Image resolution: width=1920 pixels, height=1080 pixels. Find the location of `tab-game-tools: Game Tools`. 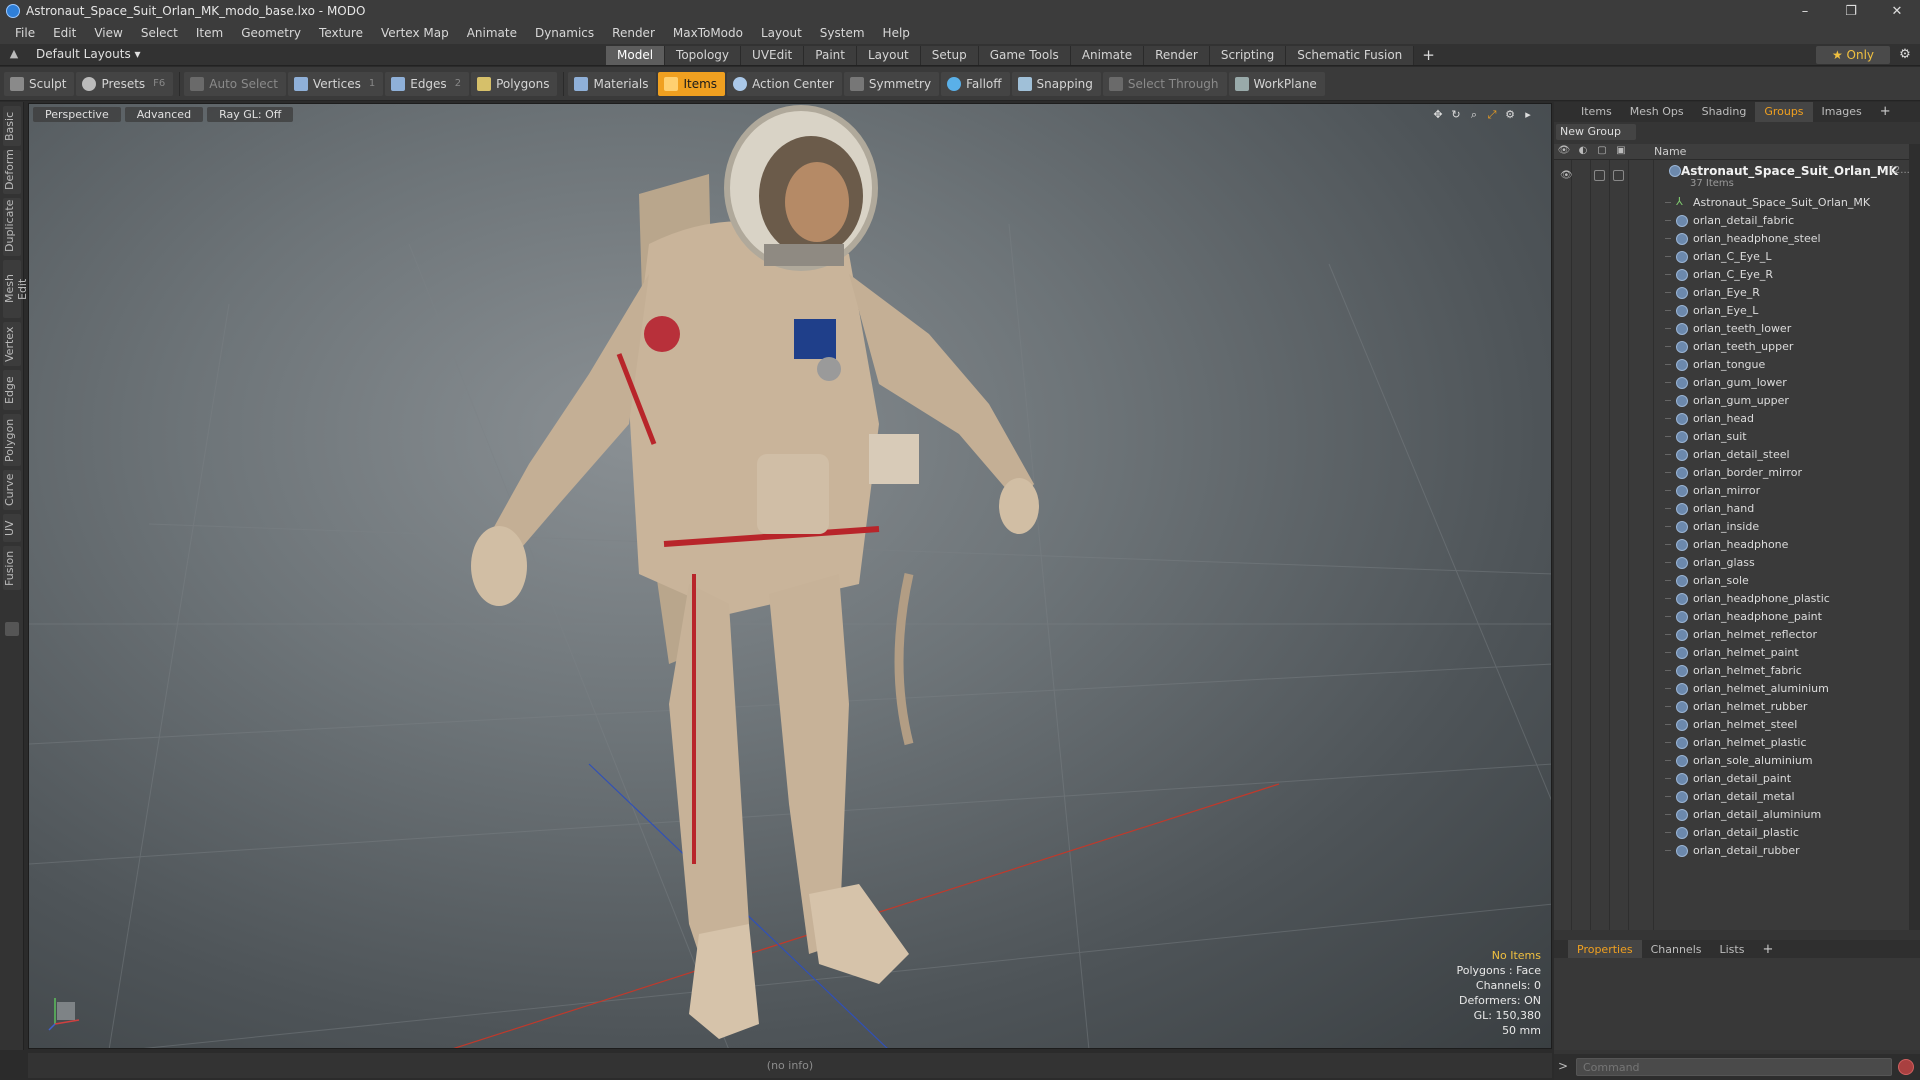

tab-game-tools: Game Tools is located at coordinates (1024, 55).